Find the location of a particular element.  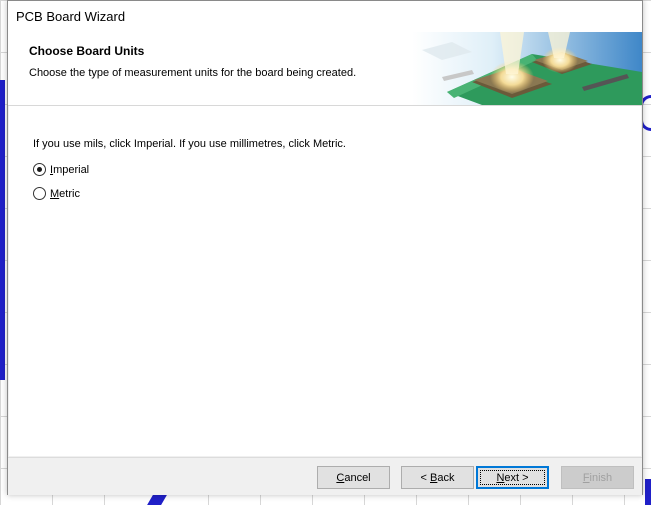

page-title: Choose Board Units is located at coordinates (87, 51).